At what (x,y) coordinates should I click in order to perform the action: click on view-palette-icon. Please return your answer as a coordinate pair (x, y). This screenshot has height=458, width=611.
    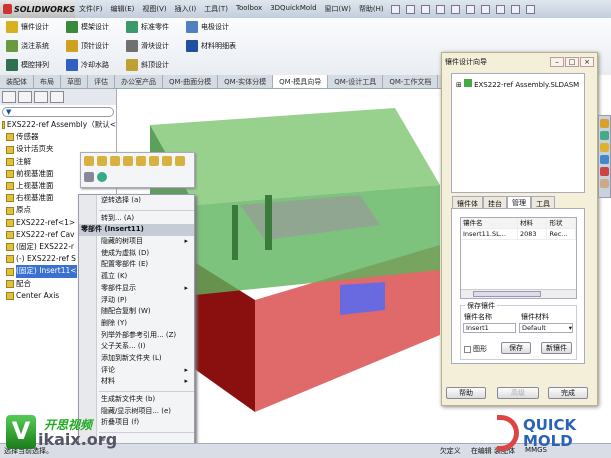
    Looking at the image, I should click on (604, 159).